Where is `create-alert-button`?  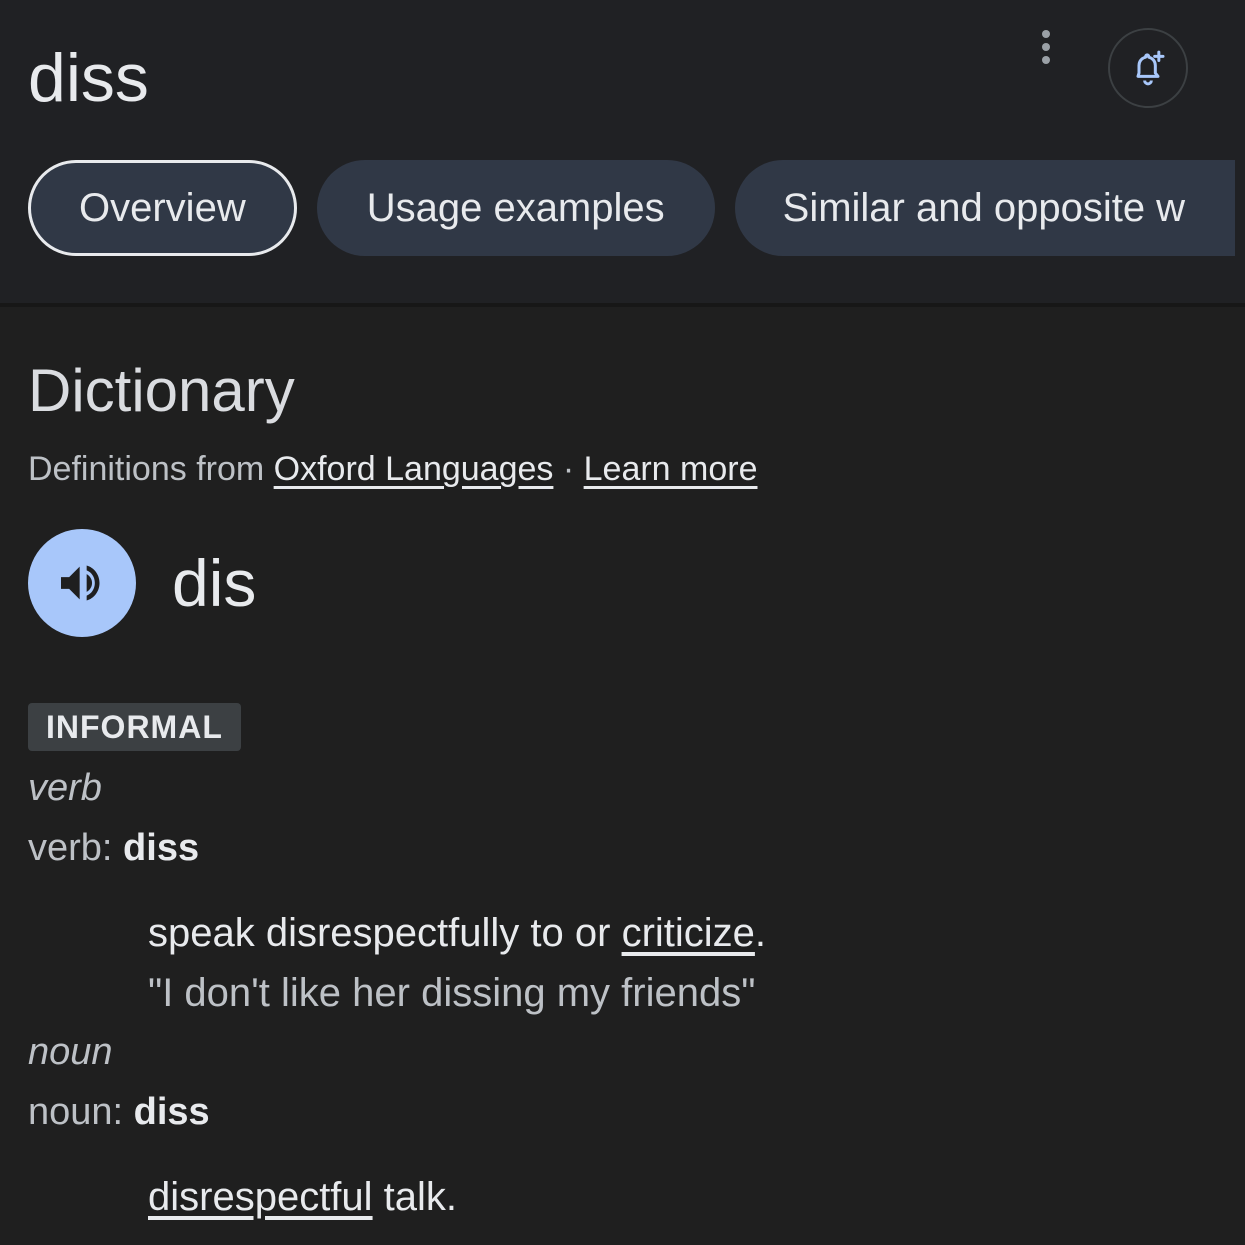 create-alert-button is located at coordinates (1148, 68).